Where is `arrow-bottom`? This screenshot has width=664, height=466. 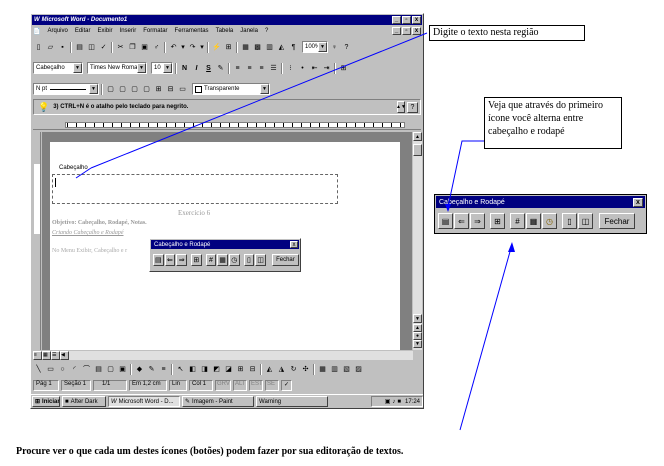 arrow-bottom is located at coordinates (485, 339).